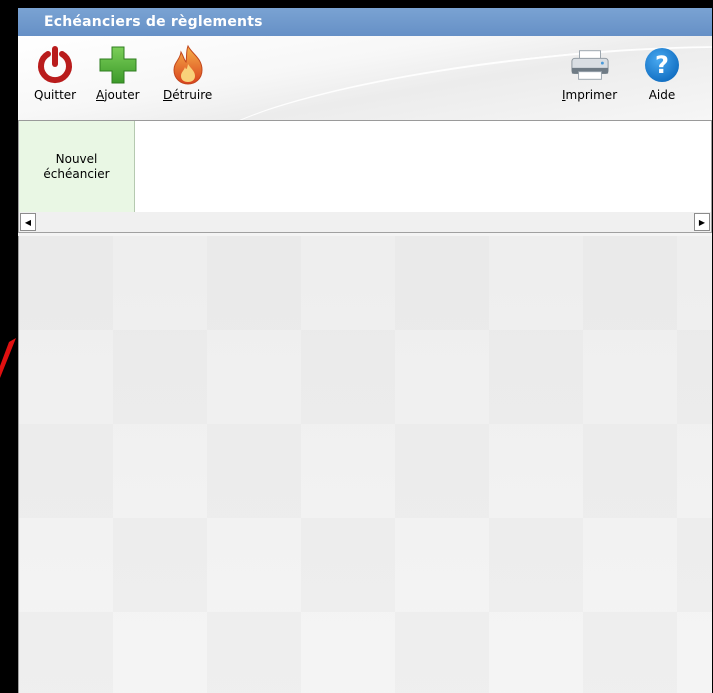 The image size is (713, 693). What do you see at coordinates (590, 95) in the screenshot?
I see `print-label: Imprimer` at bounding box center [590, 95].